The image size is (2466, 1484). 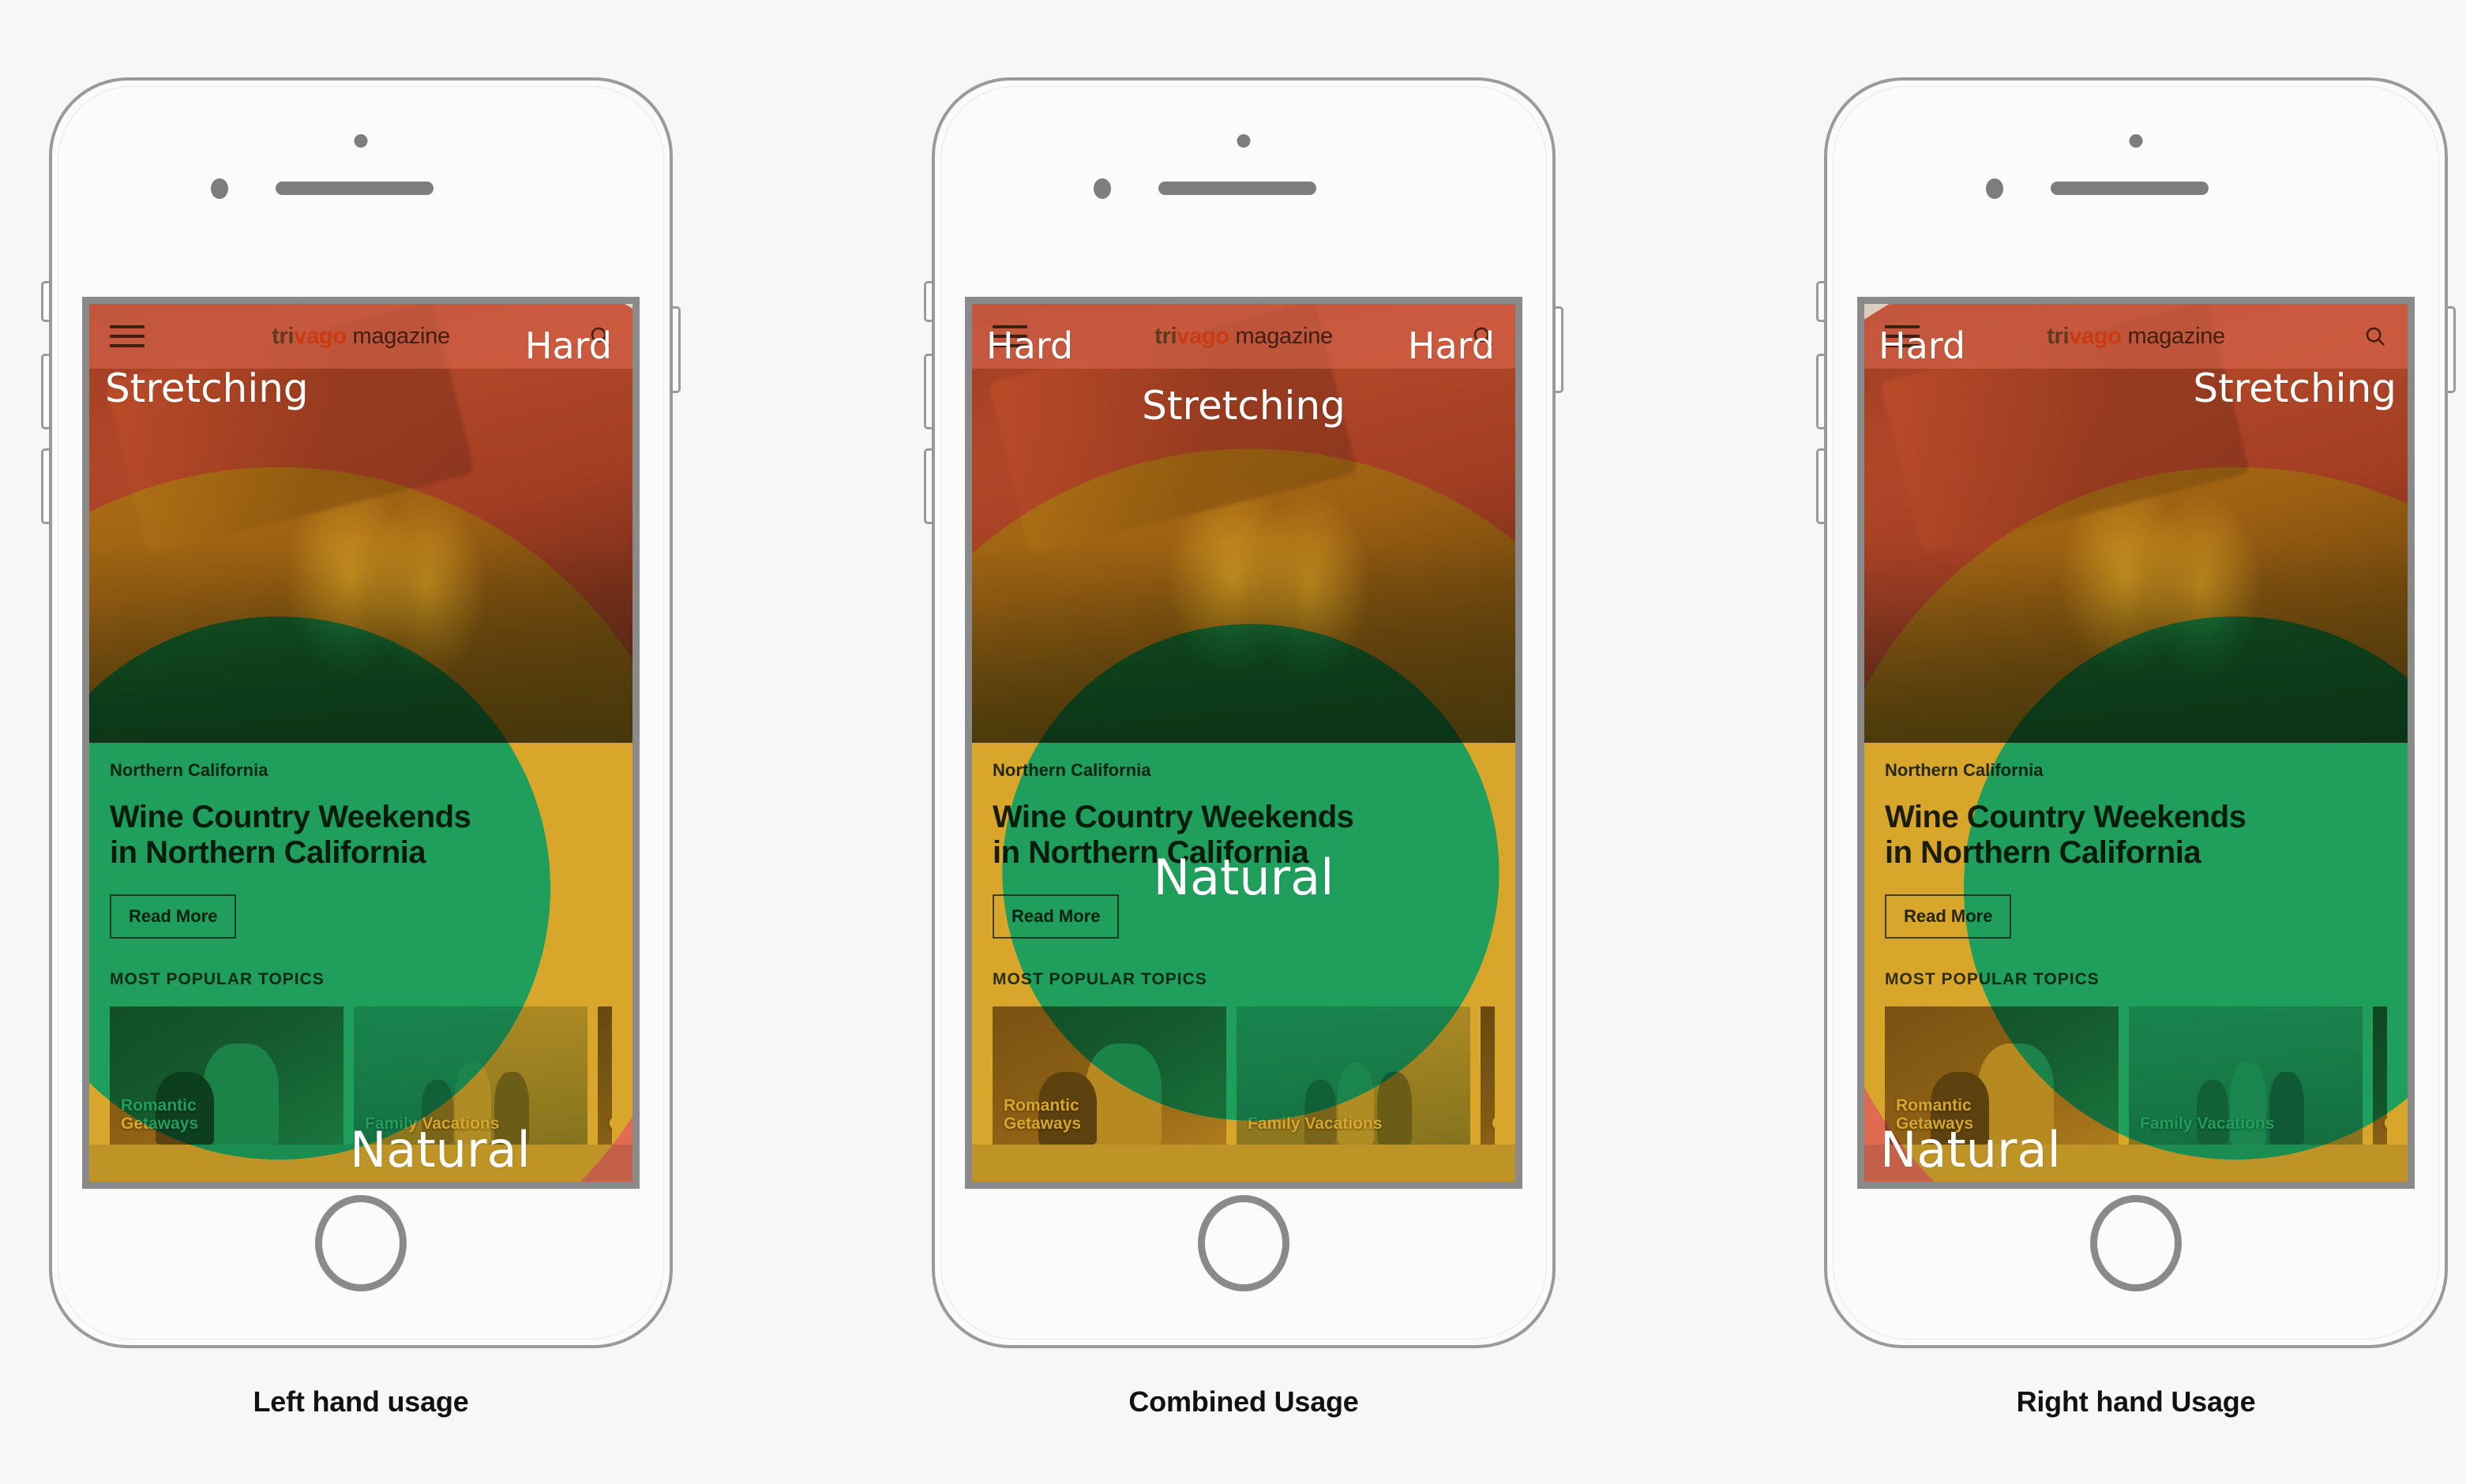 What do you see at coordinates (1243, 1401) in the screenshot?
I see `panel-caption-combined: Combined Usage` at bounding box center [1243, 1401].